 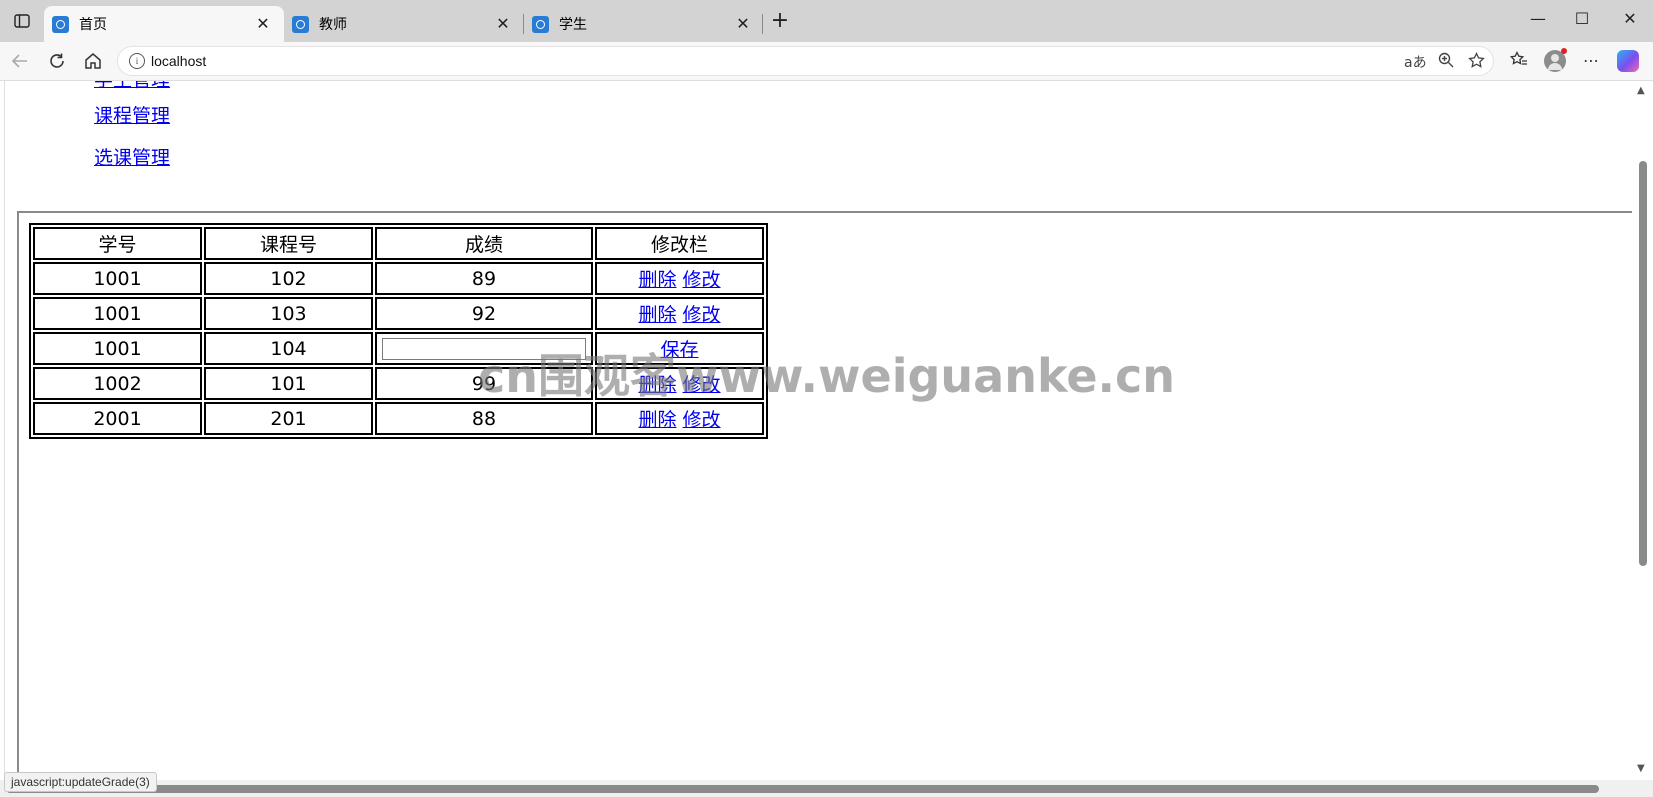 I want to click on table-row: 1001 102 89 删除 修改, so click(x=398, y=278).